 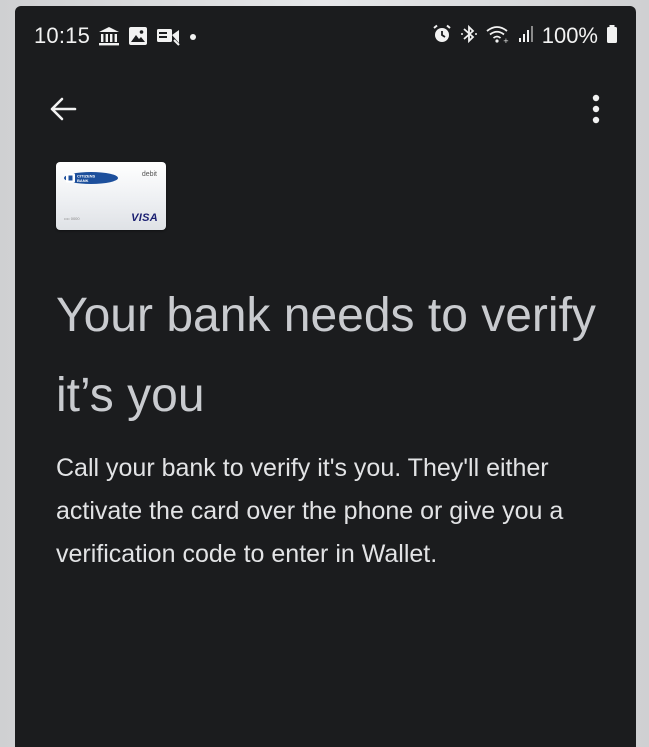 I want to click on arrow-left-icon, so click(x=63, y=109).